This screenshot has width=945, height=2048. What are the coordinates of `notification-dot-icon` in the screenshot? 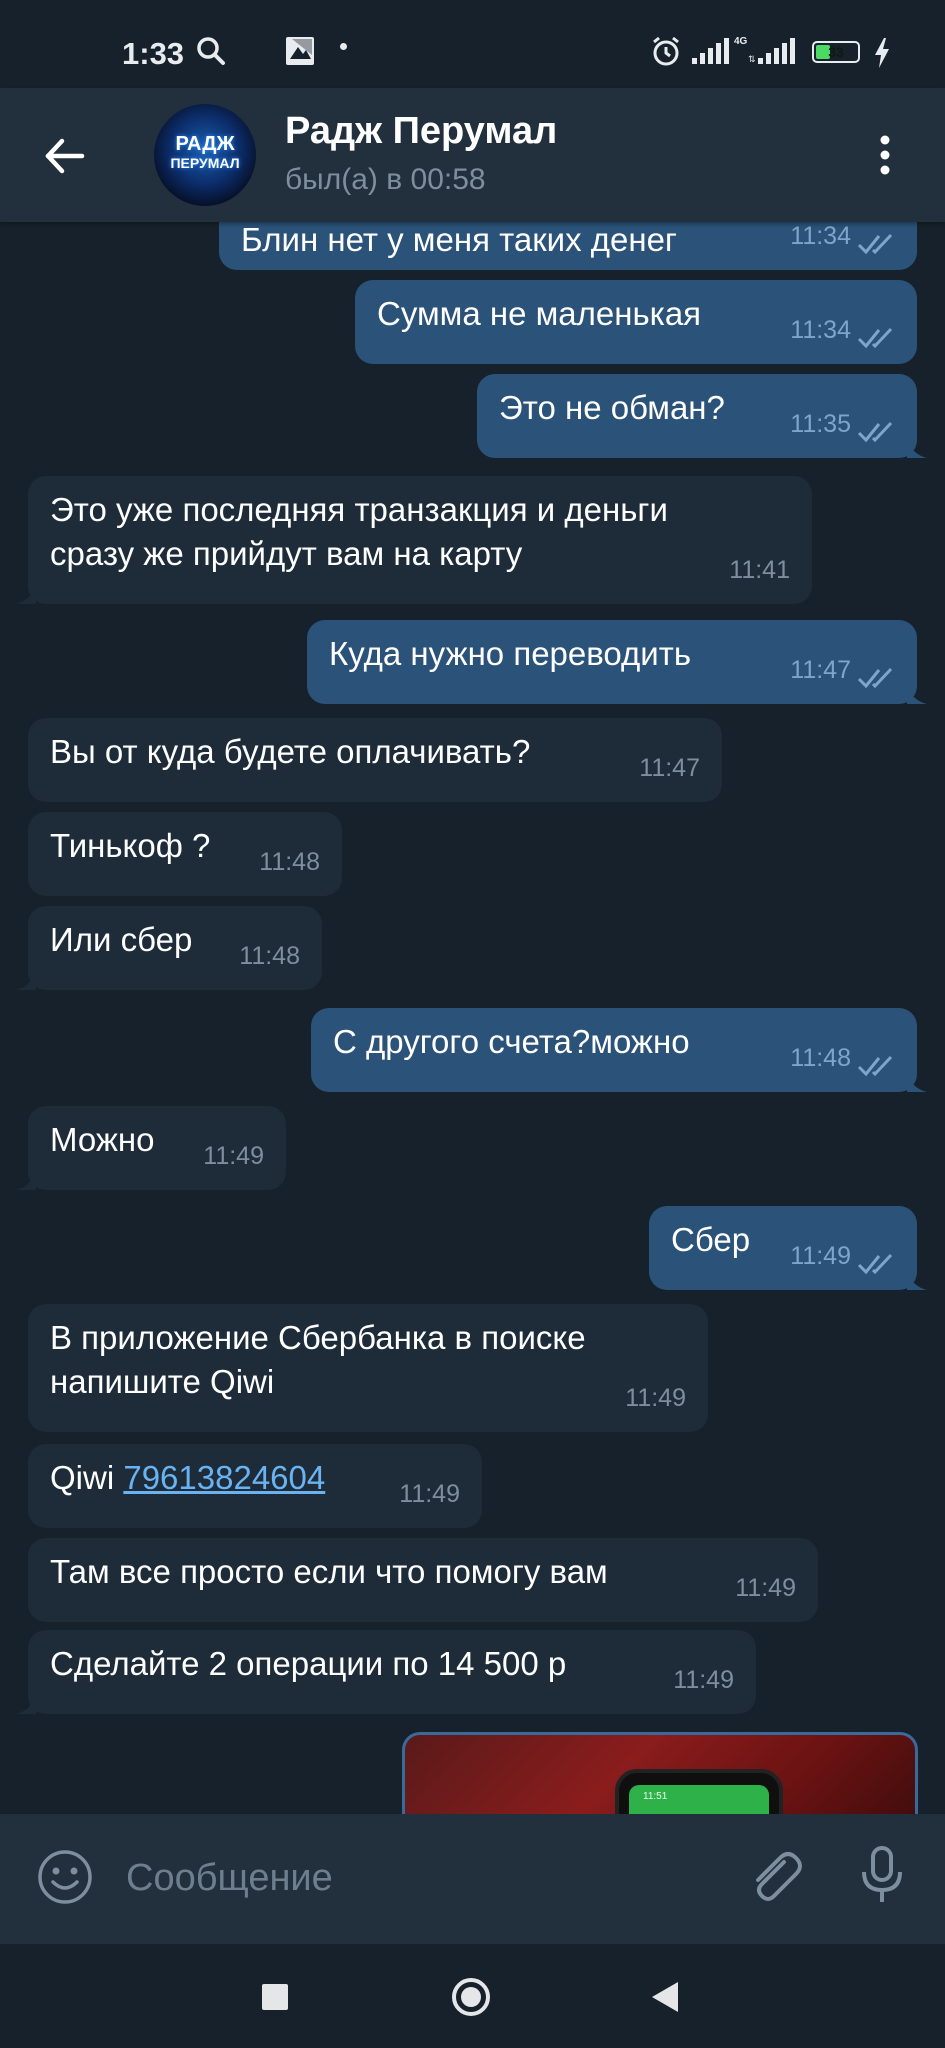 It's located at (343, 46).